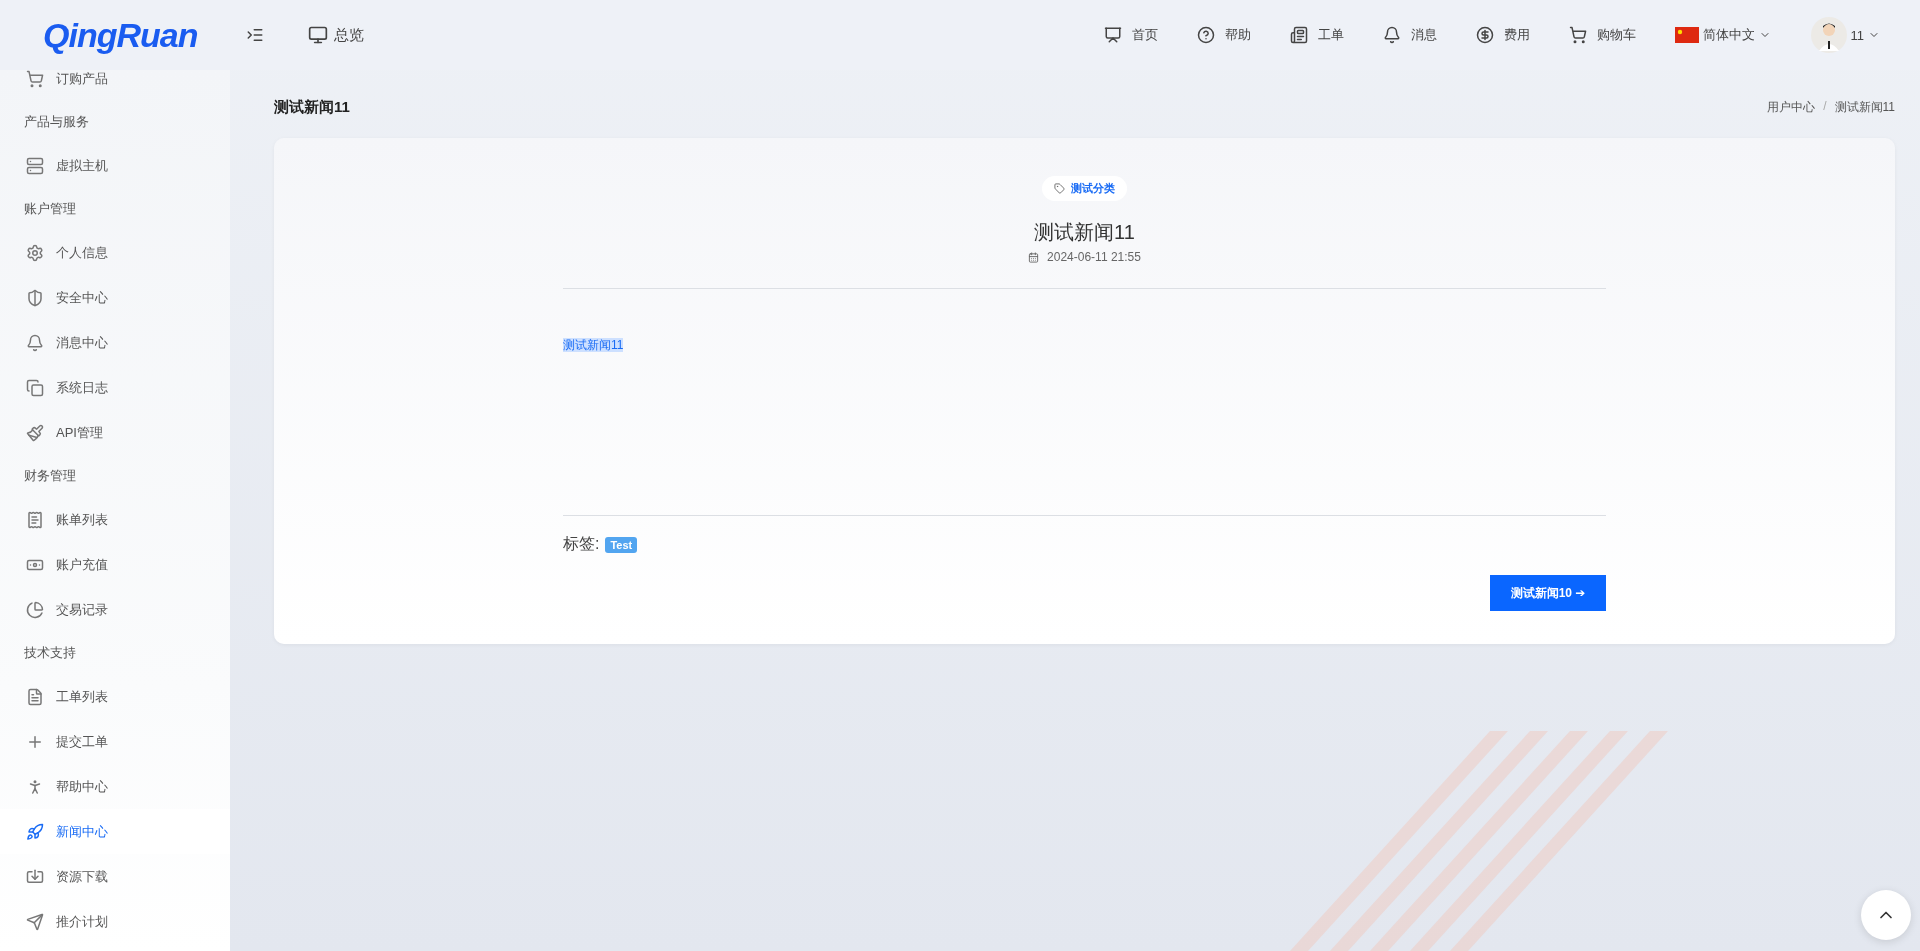  Describe the element at coordinates (1034, 257) in the screenshot. I see `calendar-icon` at that location.